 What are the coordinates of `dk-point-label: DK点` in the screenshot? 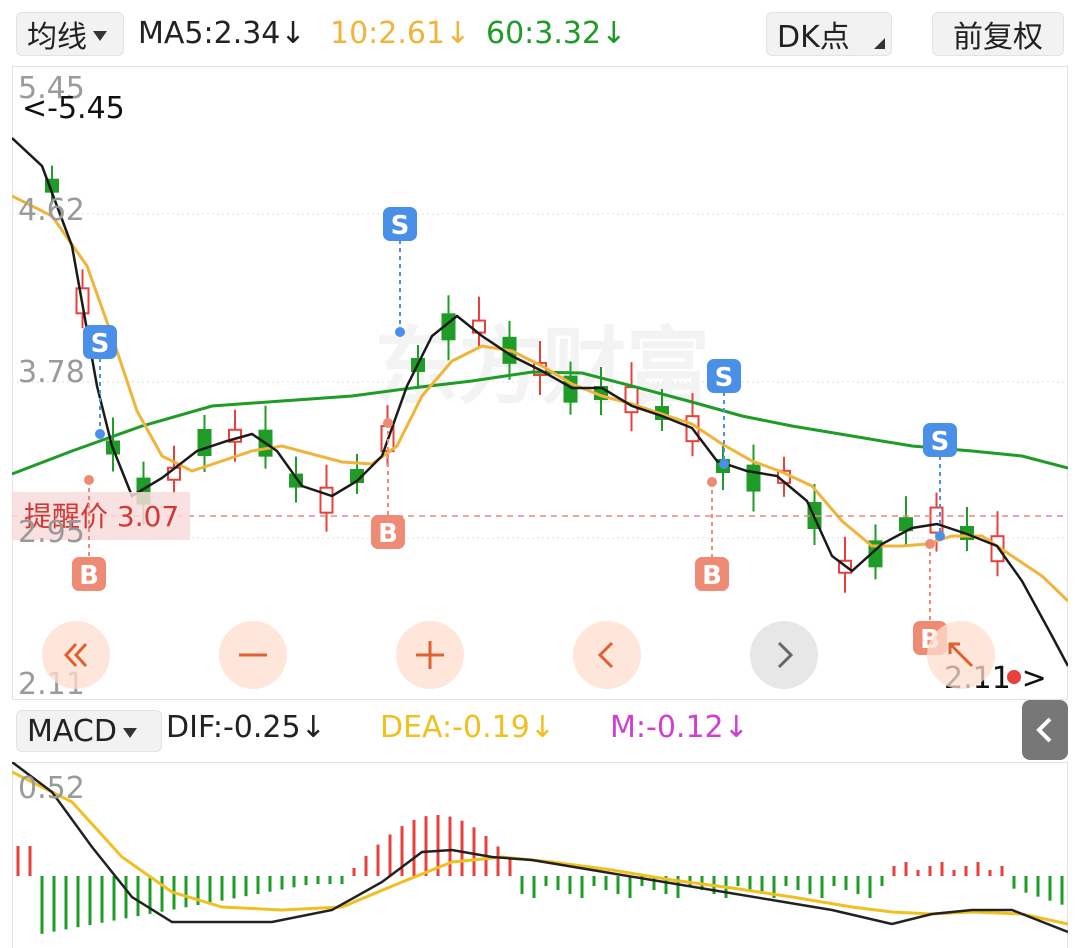 It's located at (813, 37).